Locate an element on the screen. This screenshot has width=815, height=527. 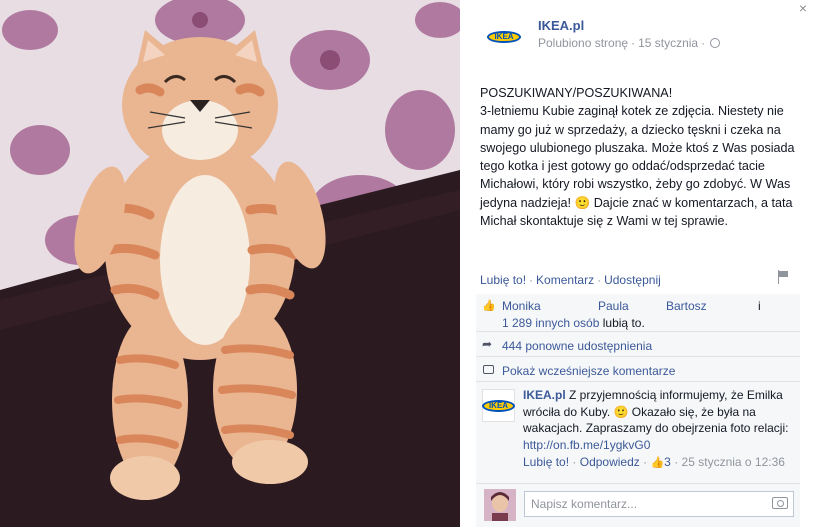
likers-others: 1 289 innych osób lubią to. is located at coordinates (573, 323).